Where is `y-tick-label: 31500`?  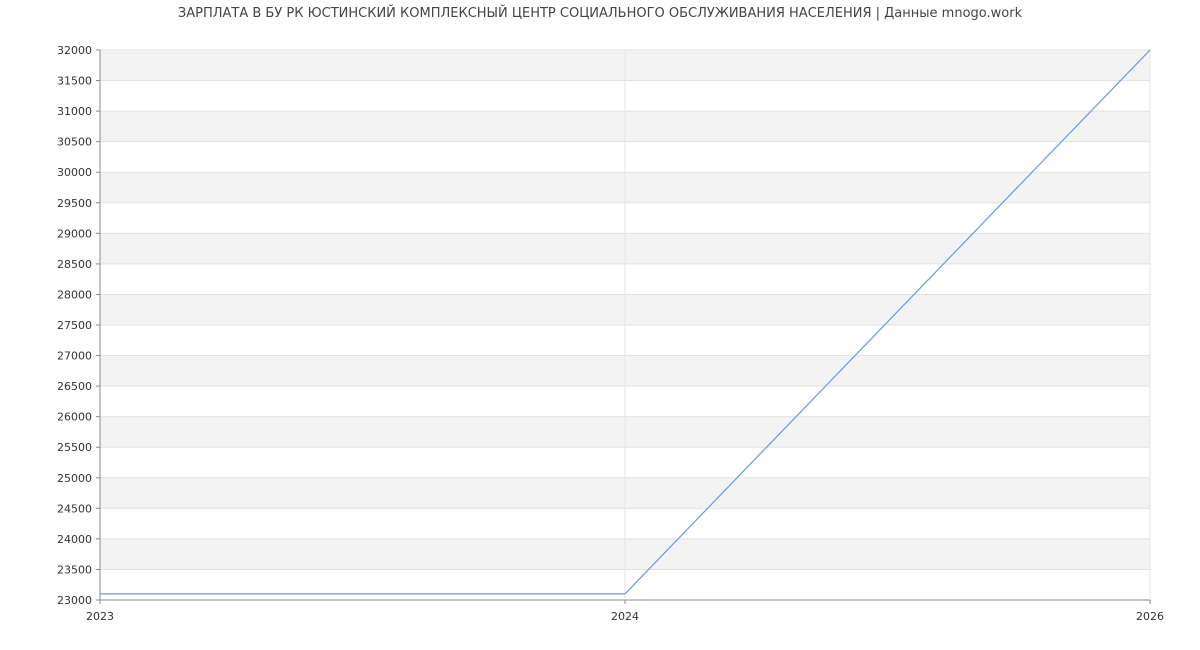 y-tick-label: 31500 is located at coordinates (74, 81).